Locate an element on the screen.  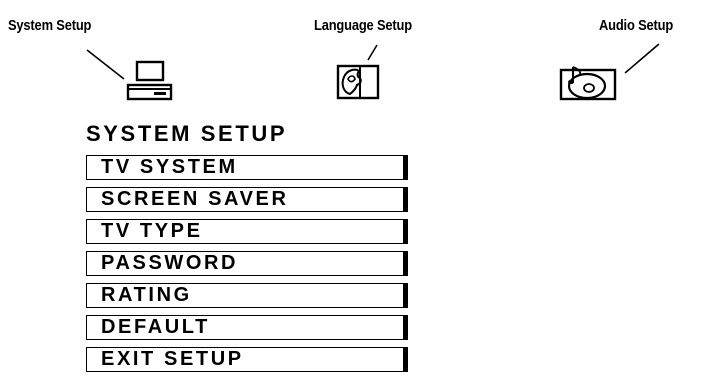
menu-item-exit-setup: EXIT SETUP is located at coordinates (247, 359).